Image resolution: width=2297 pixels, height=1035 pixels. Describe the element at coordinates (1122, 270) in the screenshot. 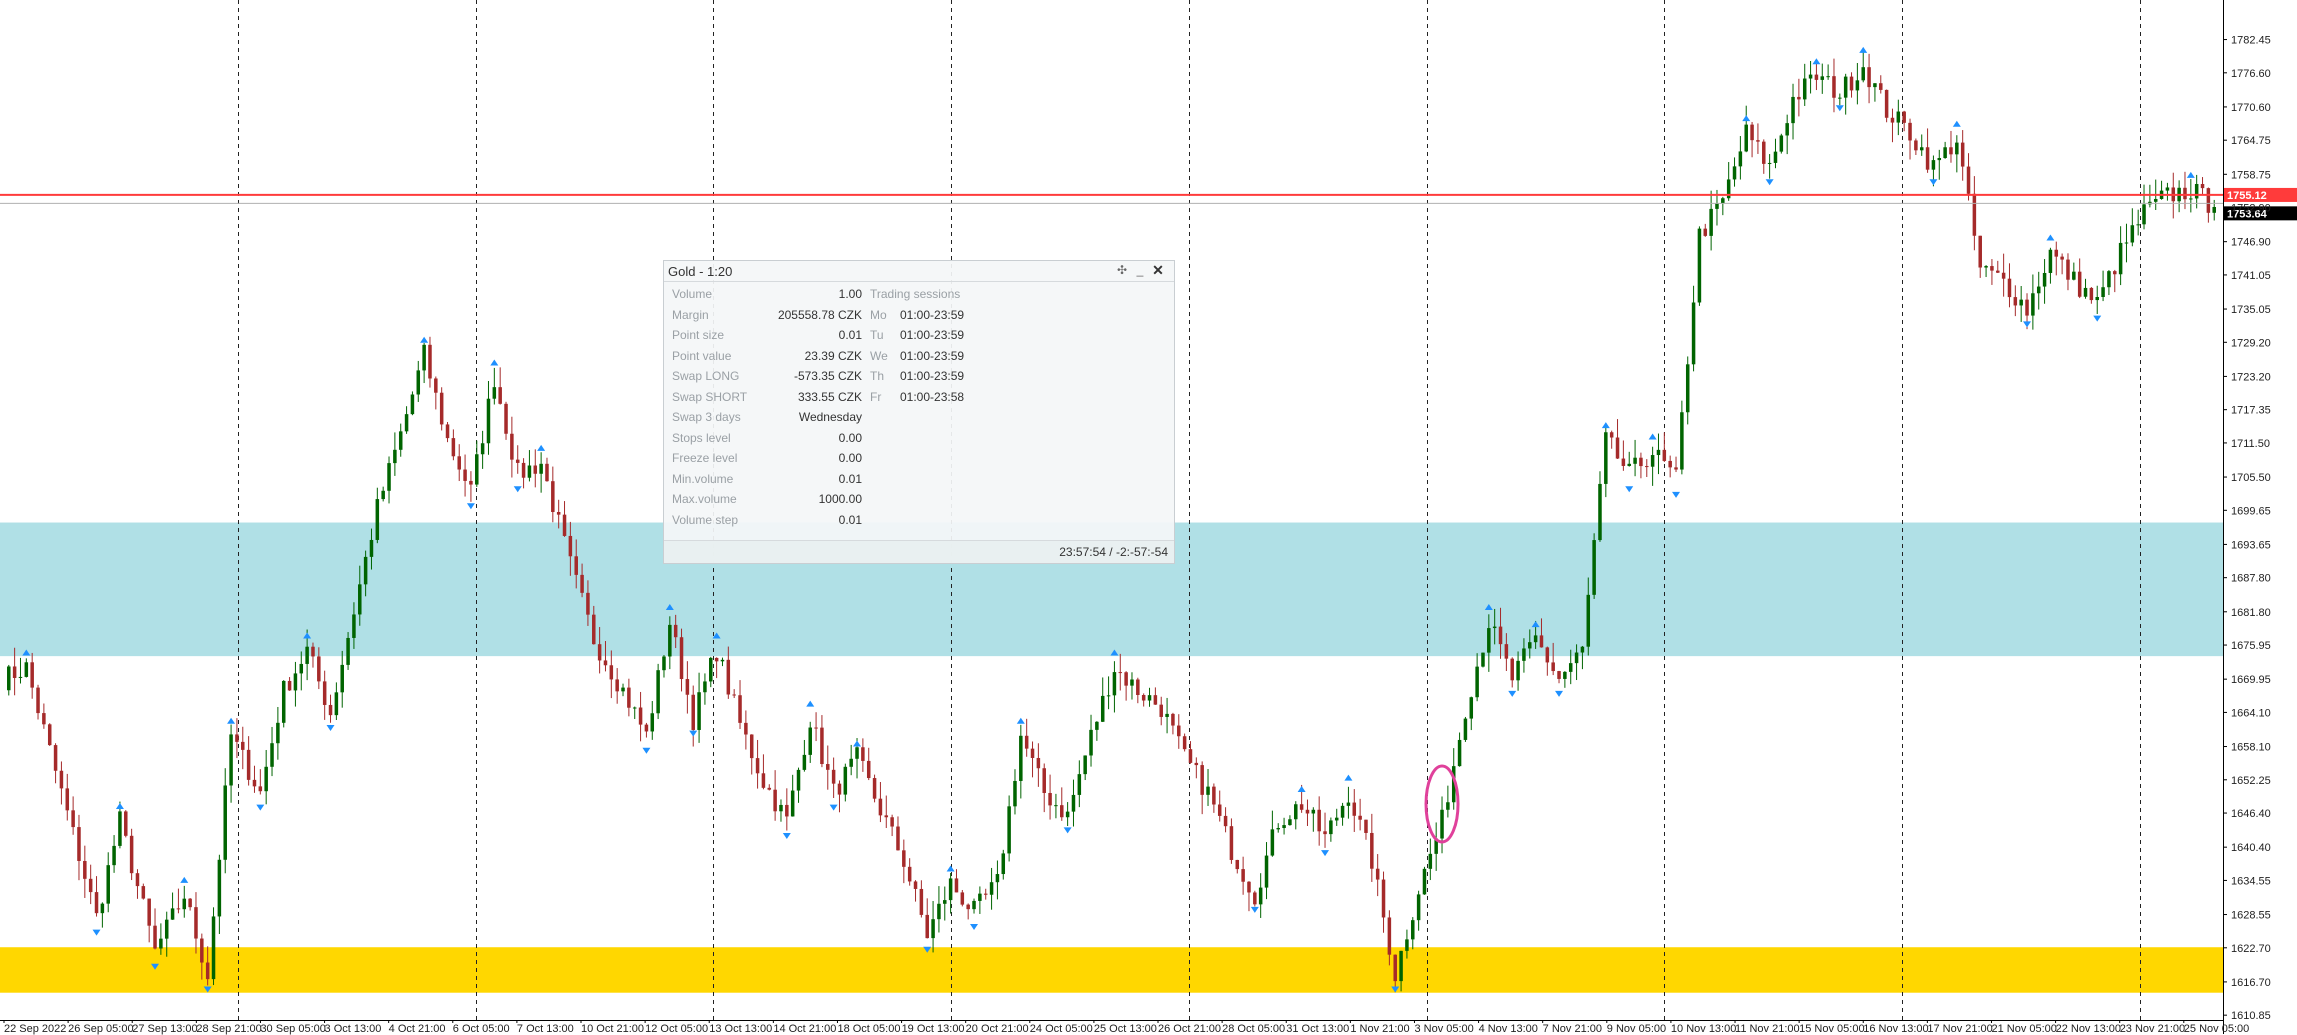

I see `move-icon: ✣` at that location.